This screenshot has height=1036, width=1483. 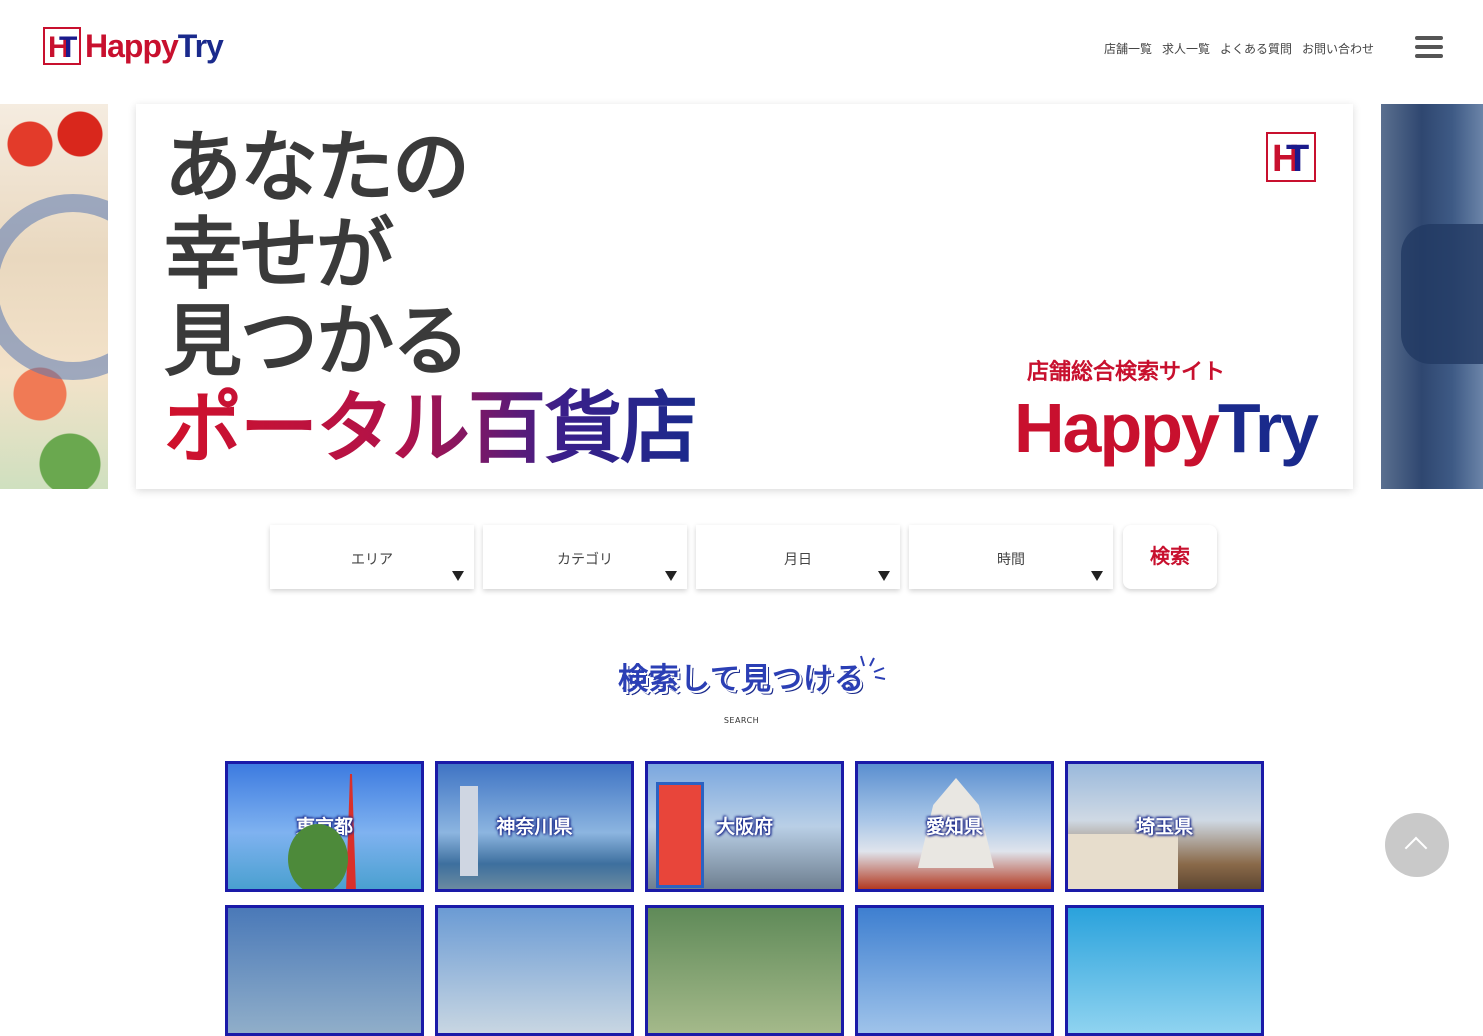 I want to click on search-button: 検索, so click(x=1170, y=557).